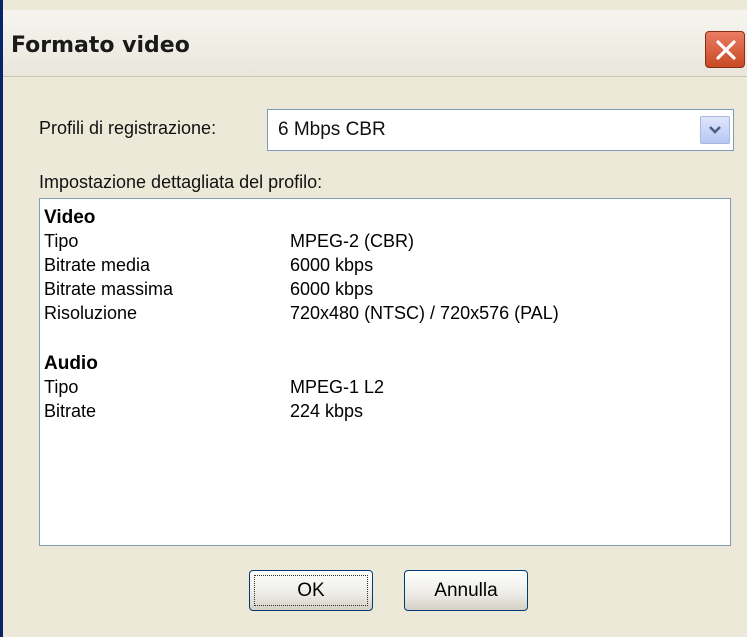 Image resolution: width=747 pixels, height=637 pixels. Describe the element at coordinates (384, 266) in the screenshot. I see `detail-row: Bitrate media 6000 kbps` at that location.